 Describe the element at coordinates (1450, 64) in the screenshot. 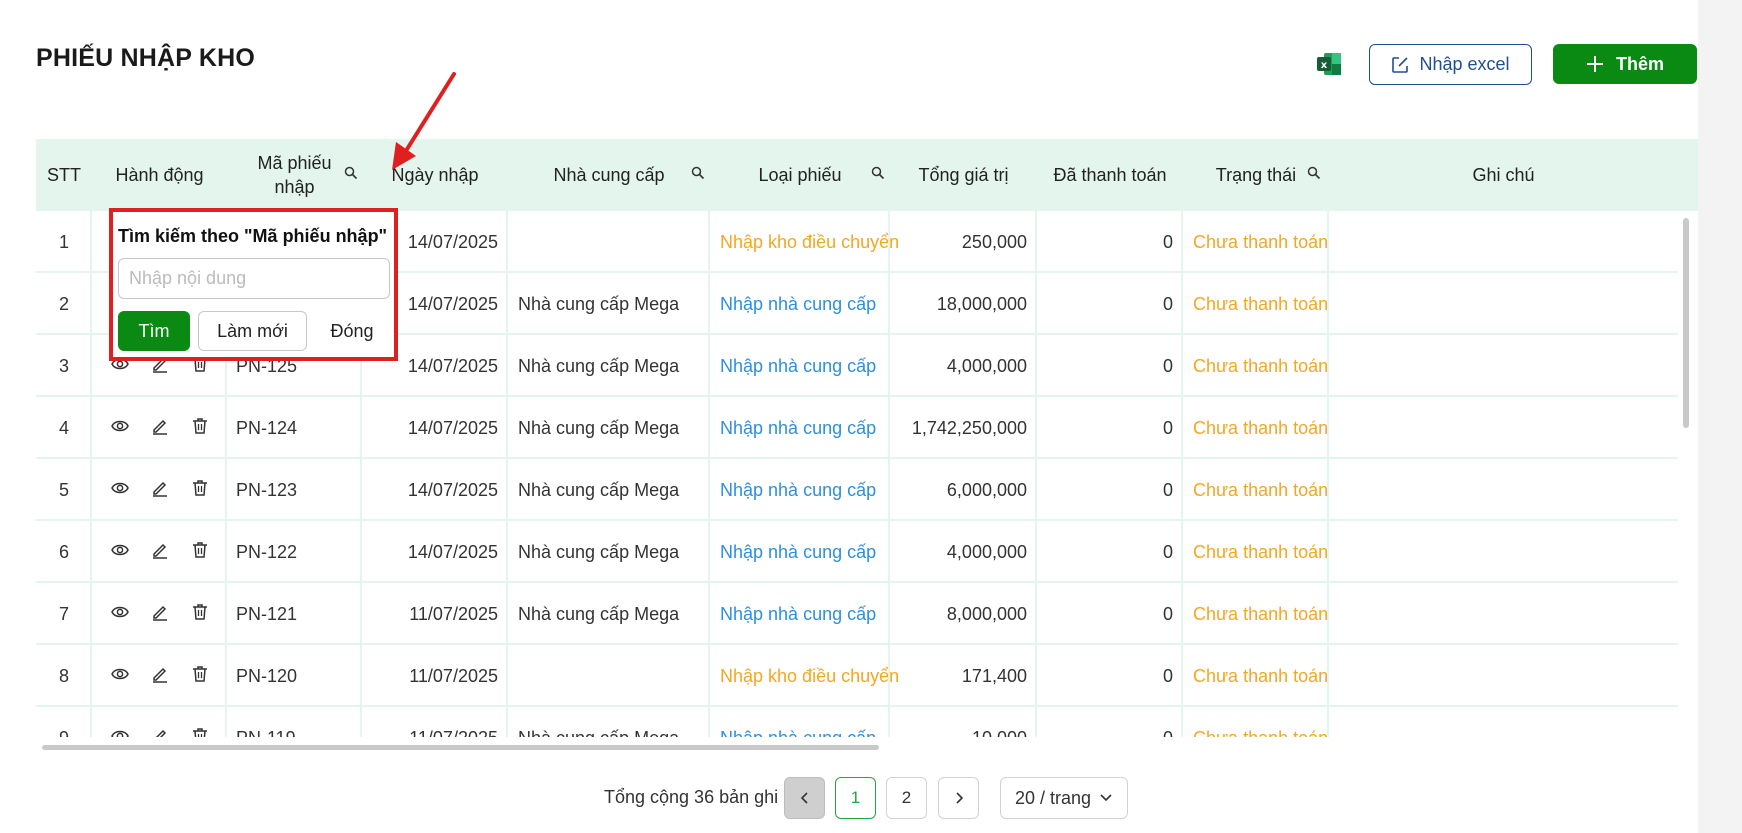

I see `import-excel-button: Nhập excel` at that location.